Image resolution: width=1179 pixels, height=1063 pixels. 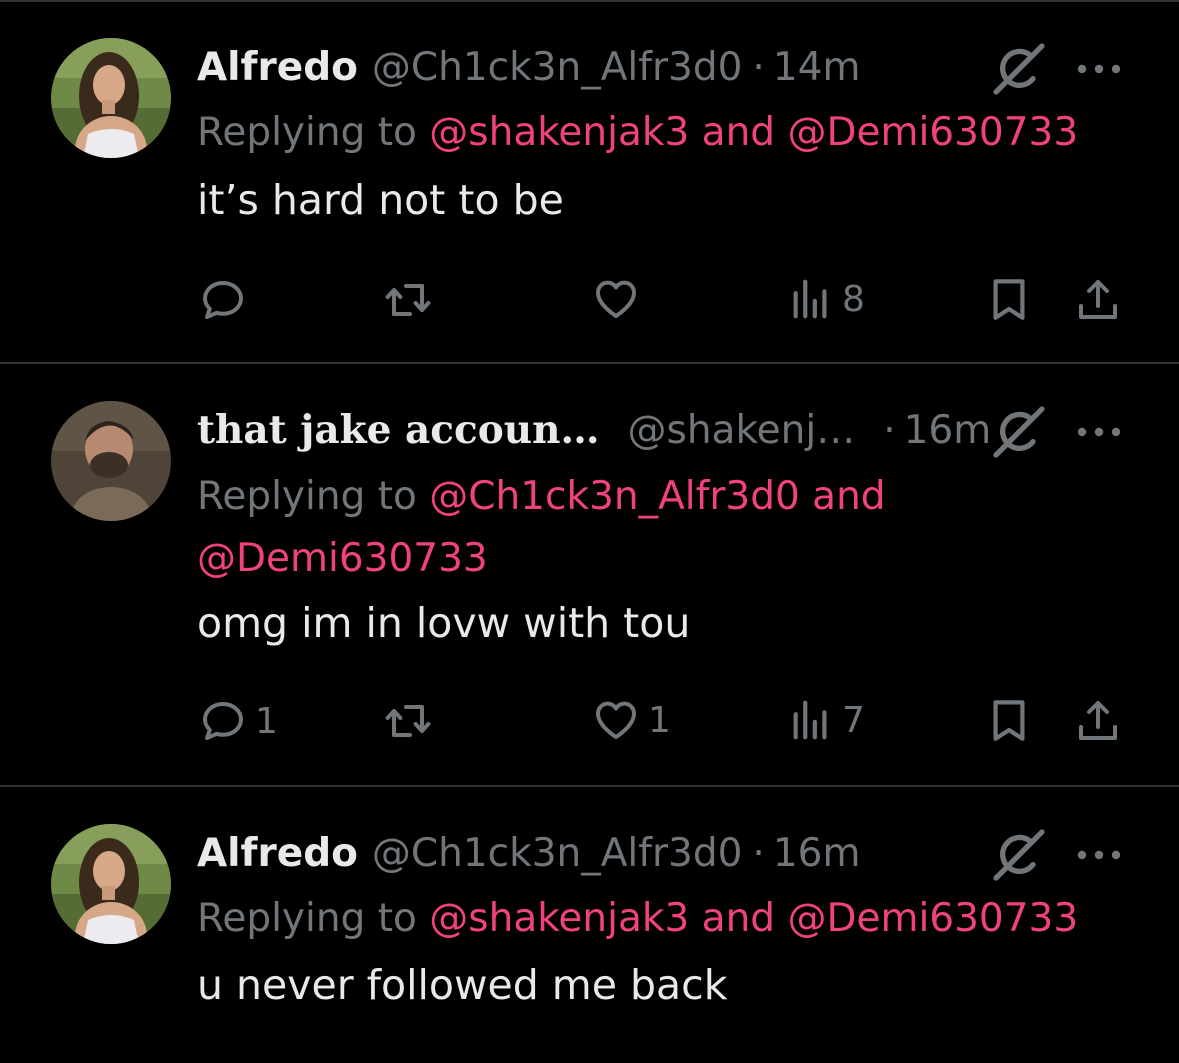 I want to click on views-button: 7, so click(x=826, y=720).